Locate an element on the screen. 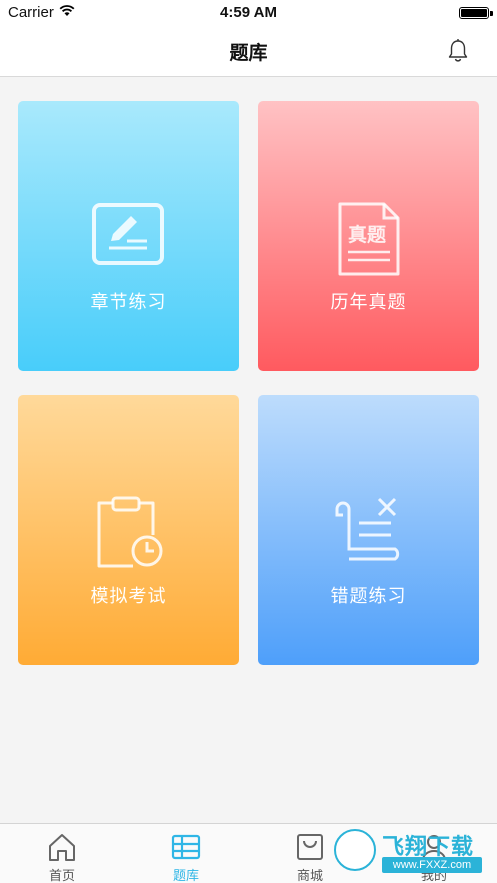 The image size is (497, 883). tab-home: 首页 is located at coordinates (62, 853).